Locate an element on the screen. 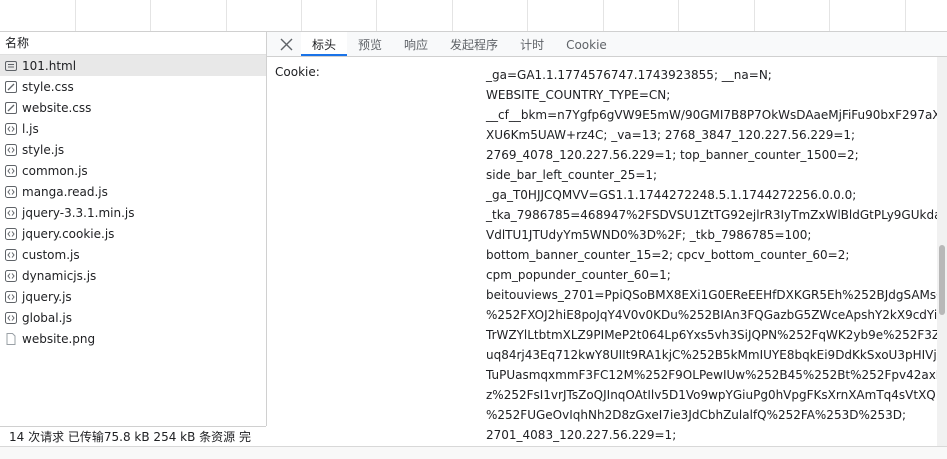  request-name: style.js is located at coordinates (43, 149).